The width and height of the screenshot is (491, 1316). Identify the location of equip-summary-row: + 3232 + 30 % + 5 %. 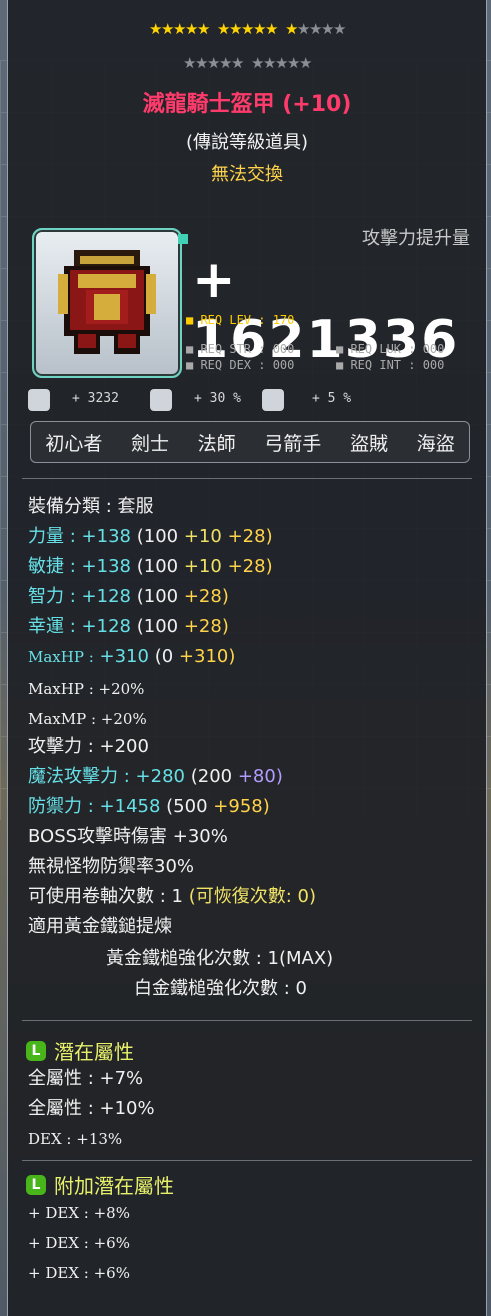
(253, 400).